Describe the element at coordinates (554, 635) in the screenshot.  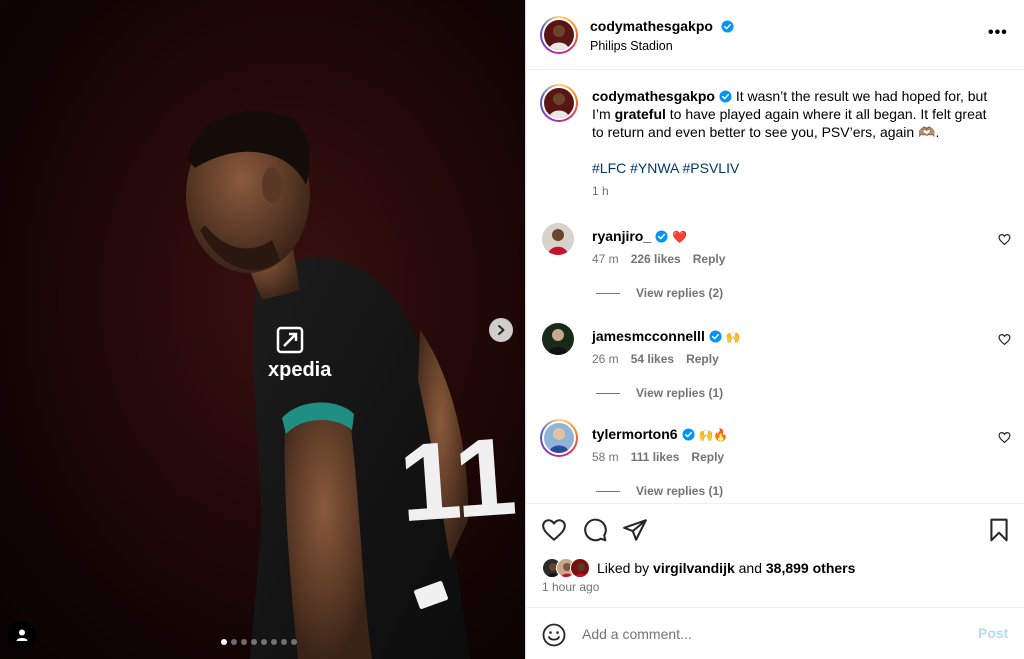
I see `emoji-smiley-icon` at that location.